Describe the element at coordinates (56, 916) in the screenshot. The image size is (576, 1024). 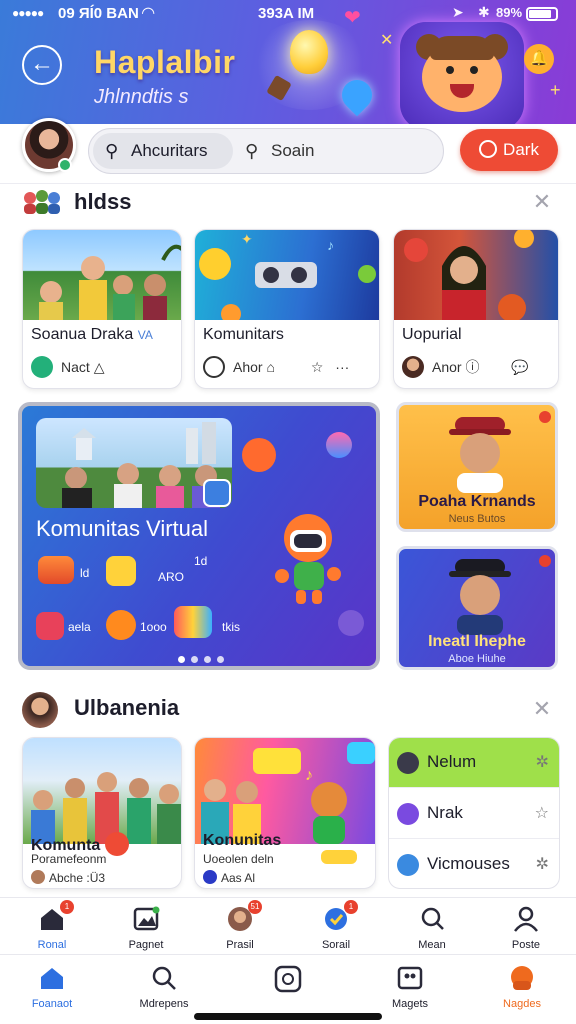
I see `house-icon: 1` at that location.